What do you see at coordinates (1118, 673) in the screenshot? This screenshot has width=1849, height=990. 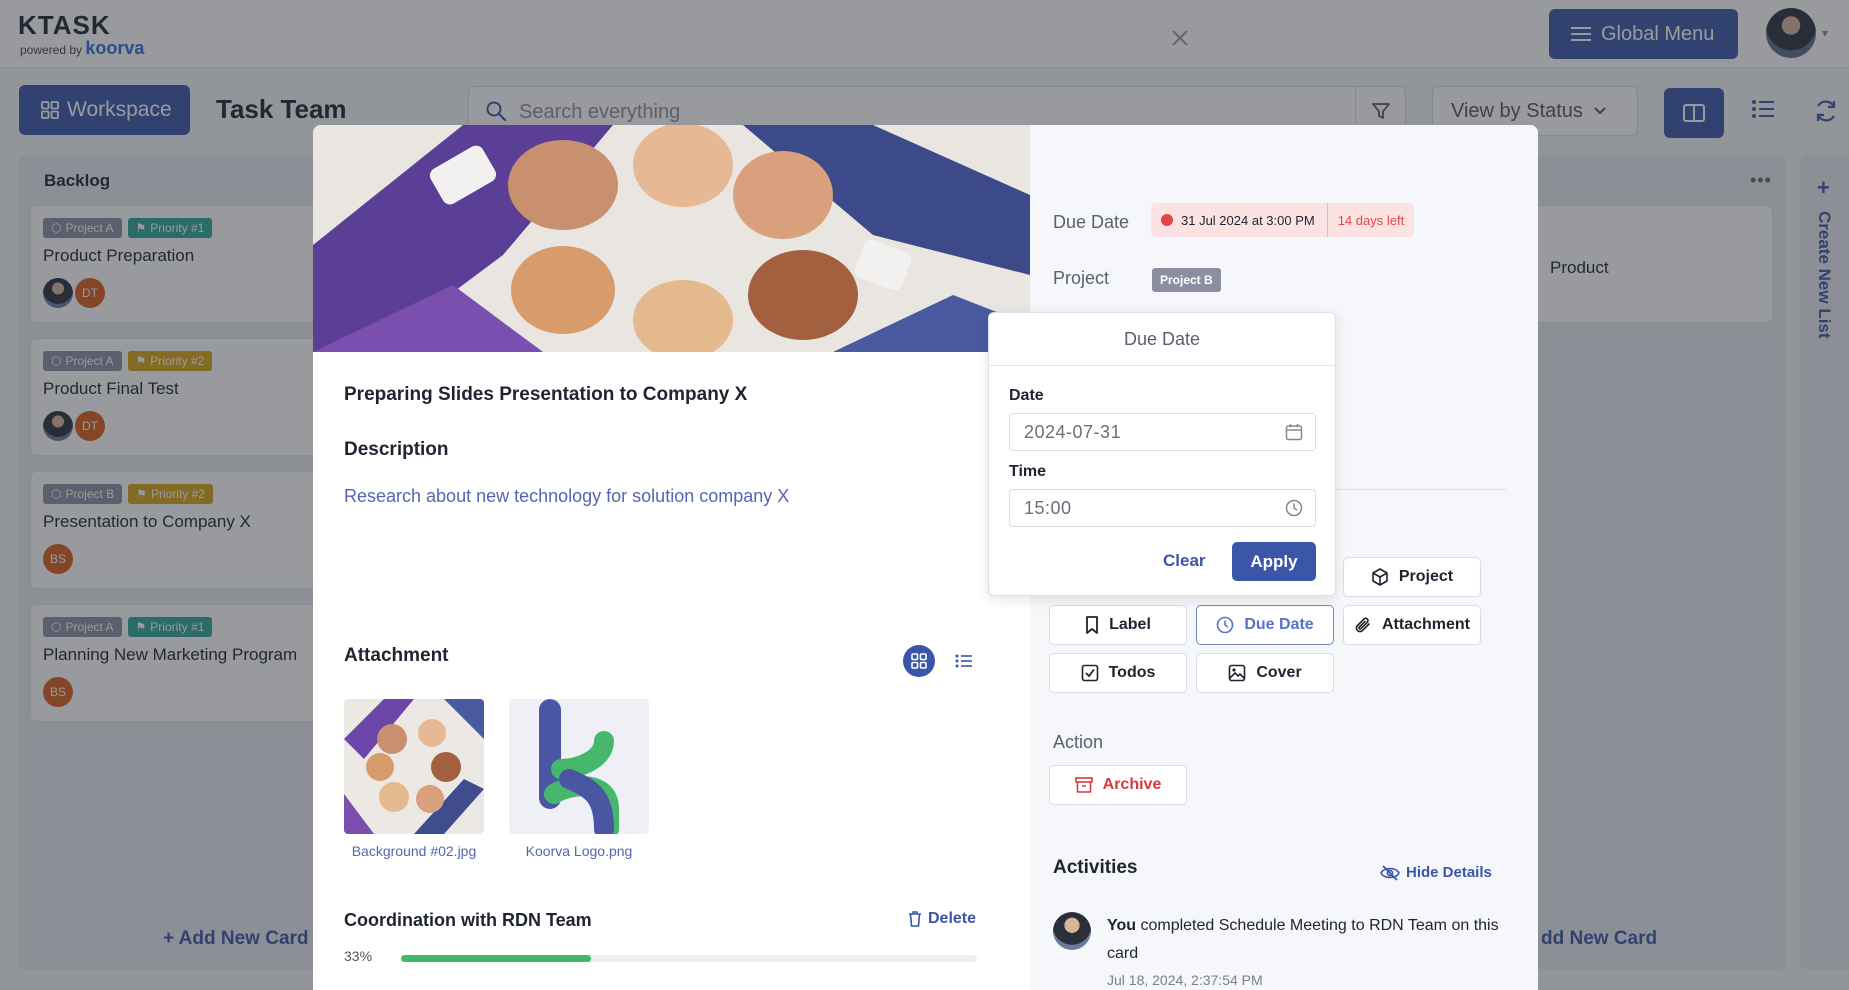 I see `todos-action-button: Todos` at bounding box center [1118, 673].